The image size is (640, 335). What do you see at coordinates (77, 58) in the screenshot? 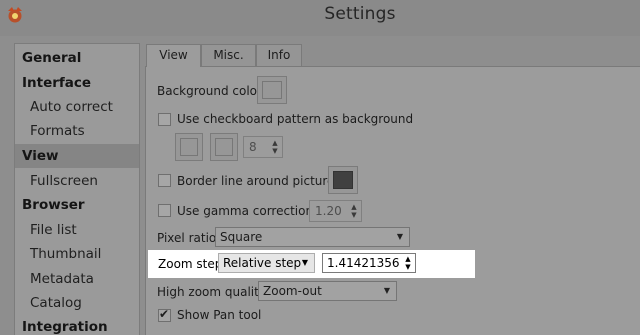
I see `sidebar-item-general: General` at bounding box center [77, 58].